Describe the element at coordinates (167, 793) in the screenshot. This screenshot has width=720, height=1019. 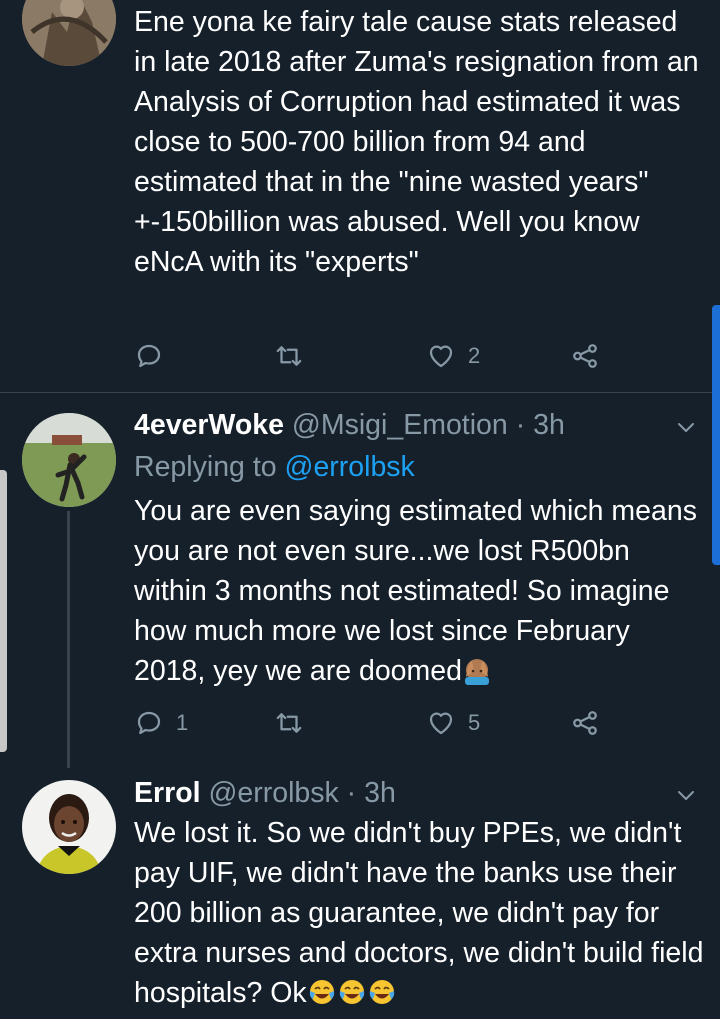
I see `display-name: Errol` at that location.